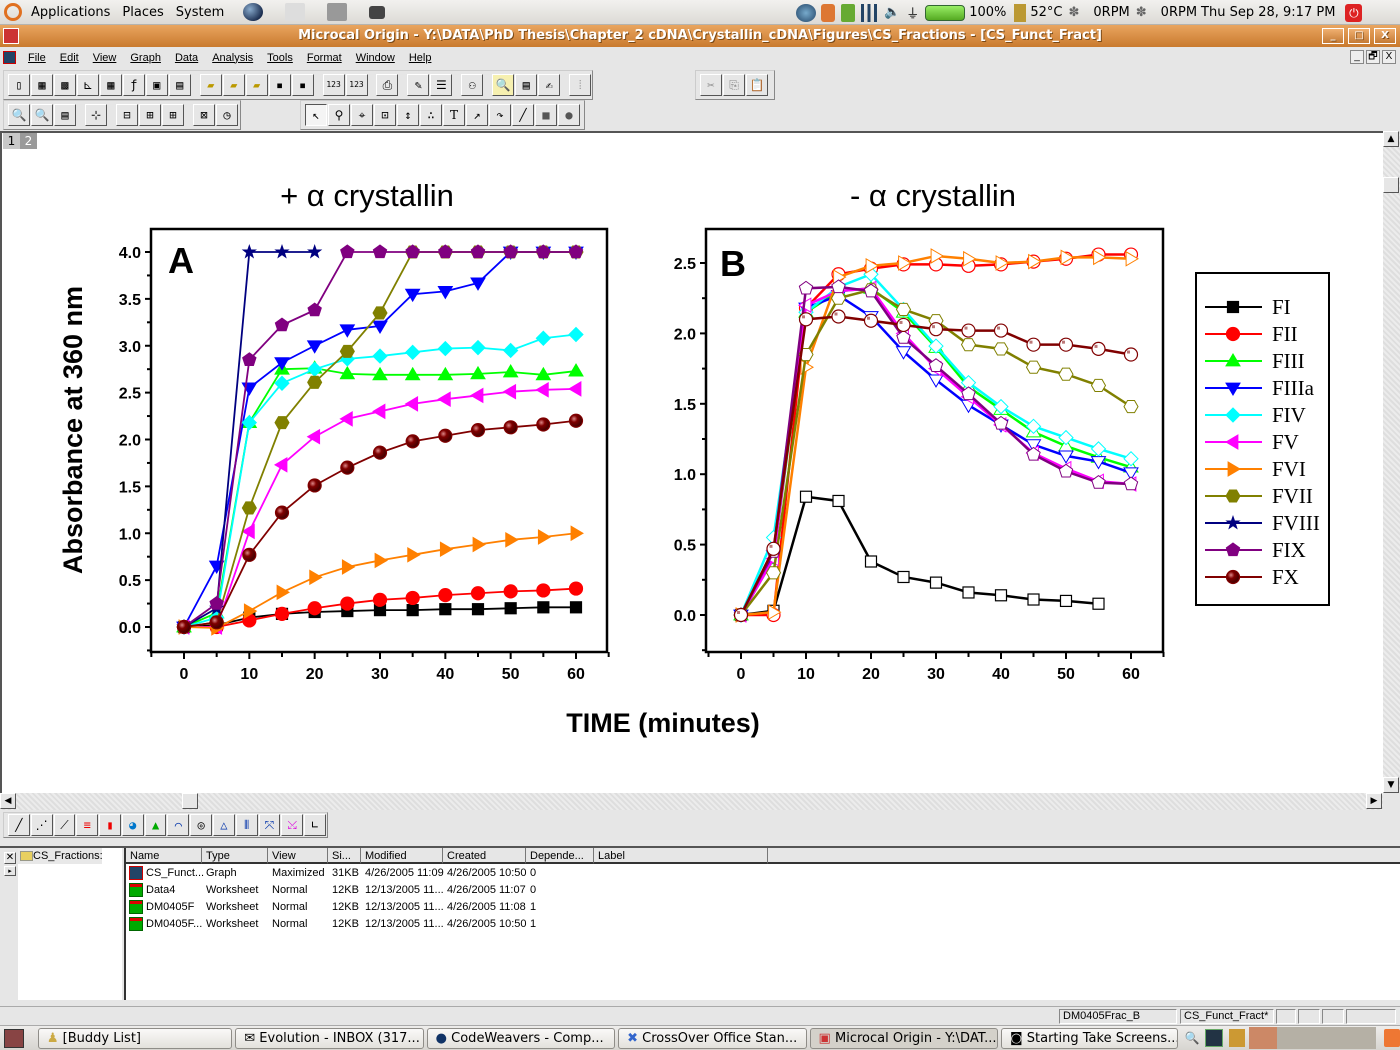 The height and width of the screenshot is (1050, 1400). I want to click on mdi-close-button: X, so click(1389, 57).